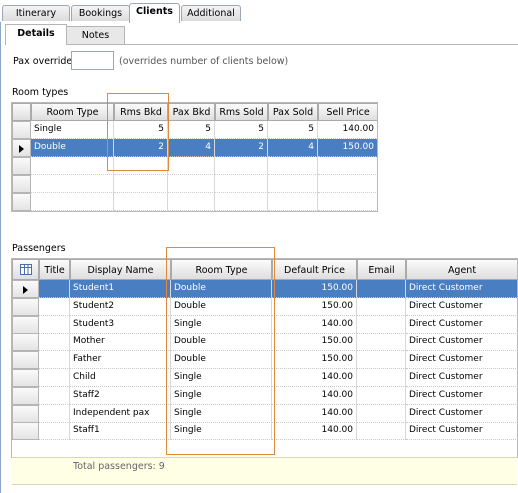 The image size is (518, 493). I want to click on tab-additional: Additional, so click(211, 13).